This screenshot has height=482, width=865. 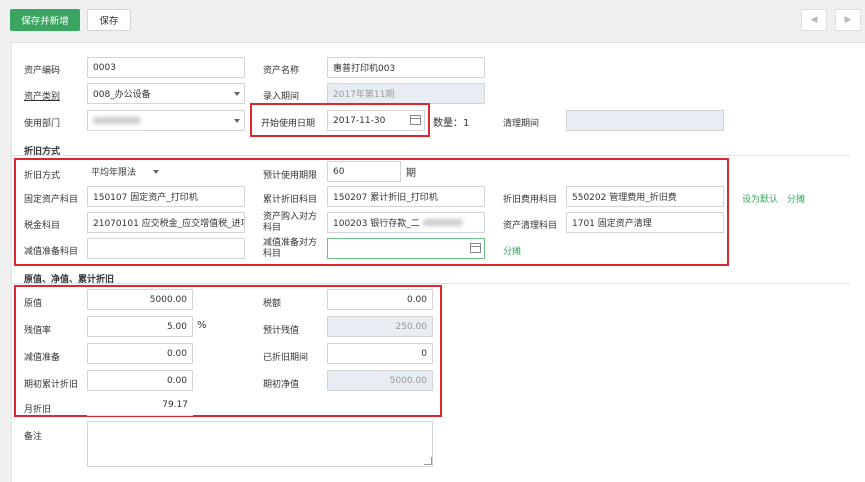 What do you see at coordinates (140, 299) in the screenshot?
I see `original-value-input: 5000.00` at bounding box center [140, 299].